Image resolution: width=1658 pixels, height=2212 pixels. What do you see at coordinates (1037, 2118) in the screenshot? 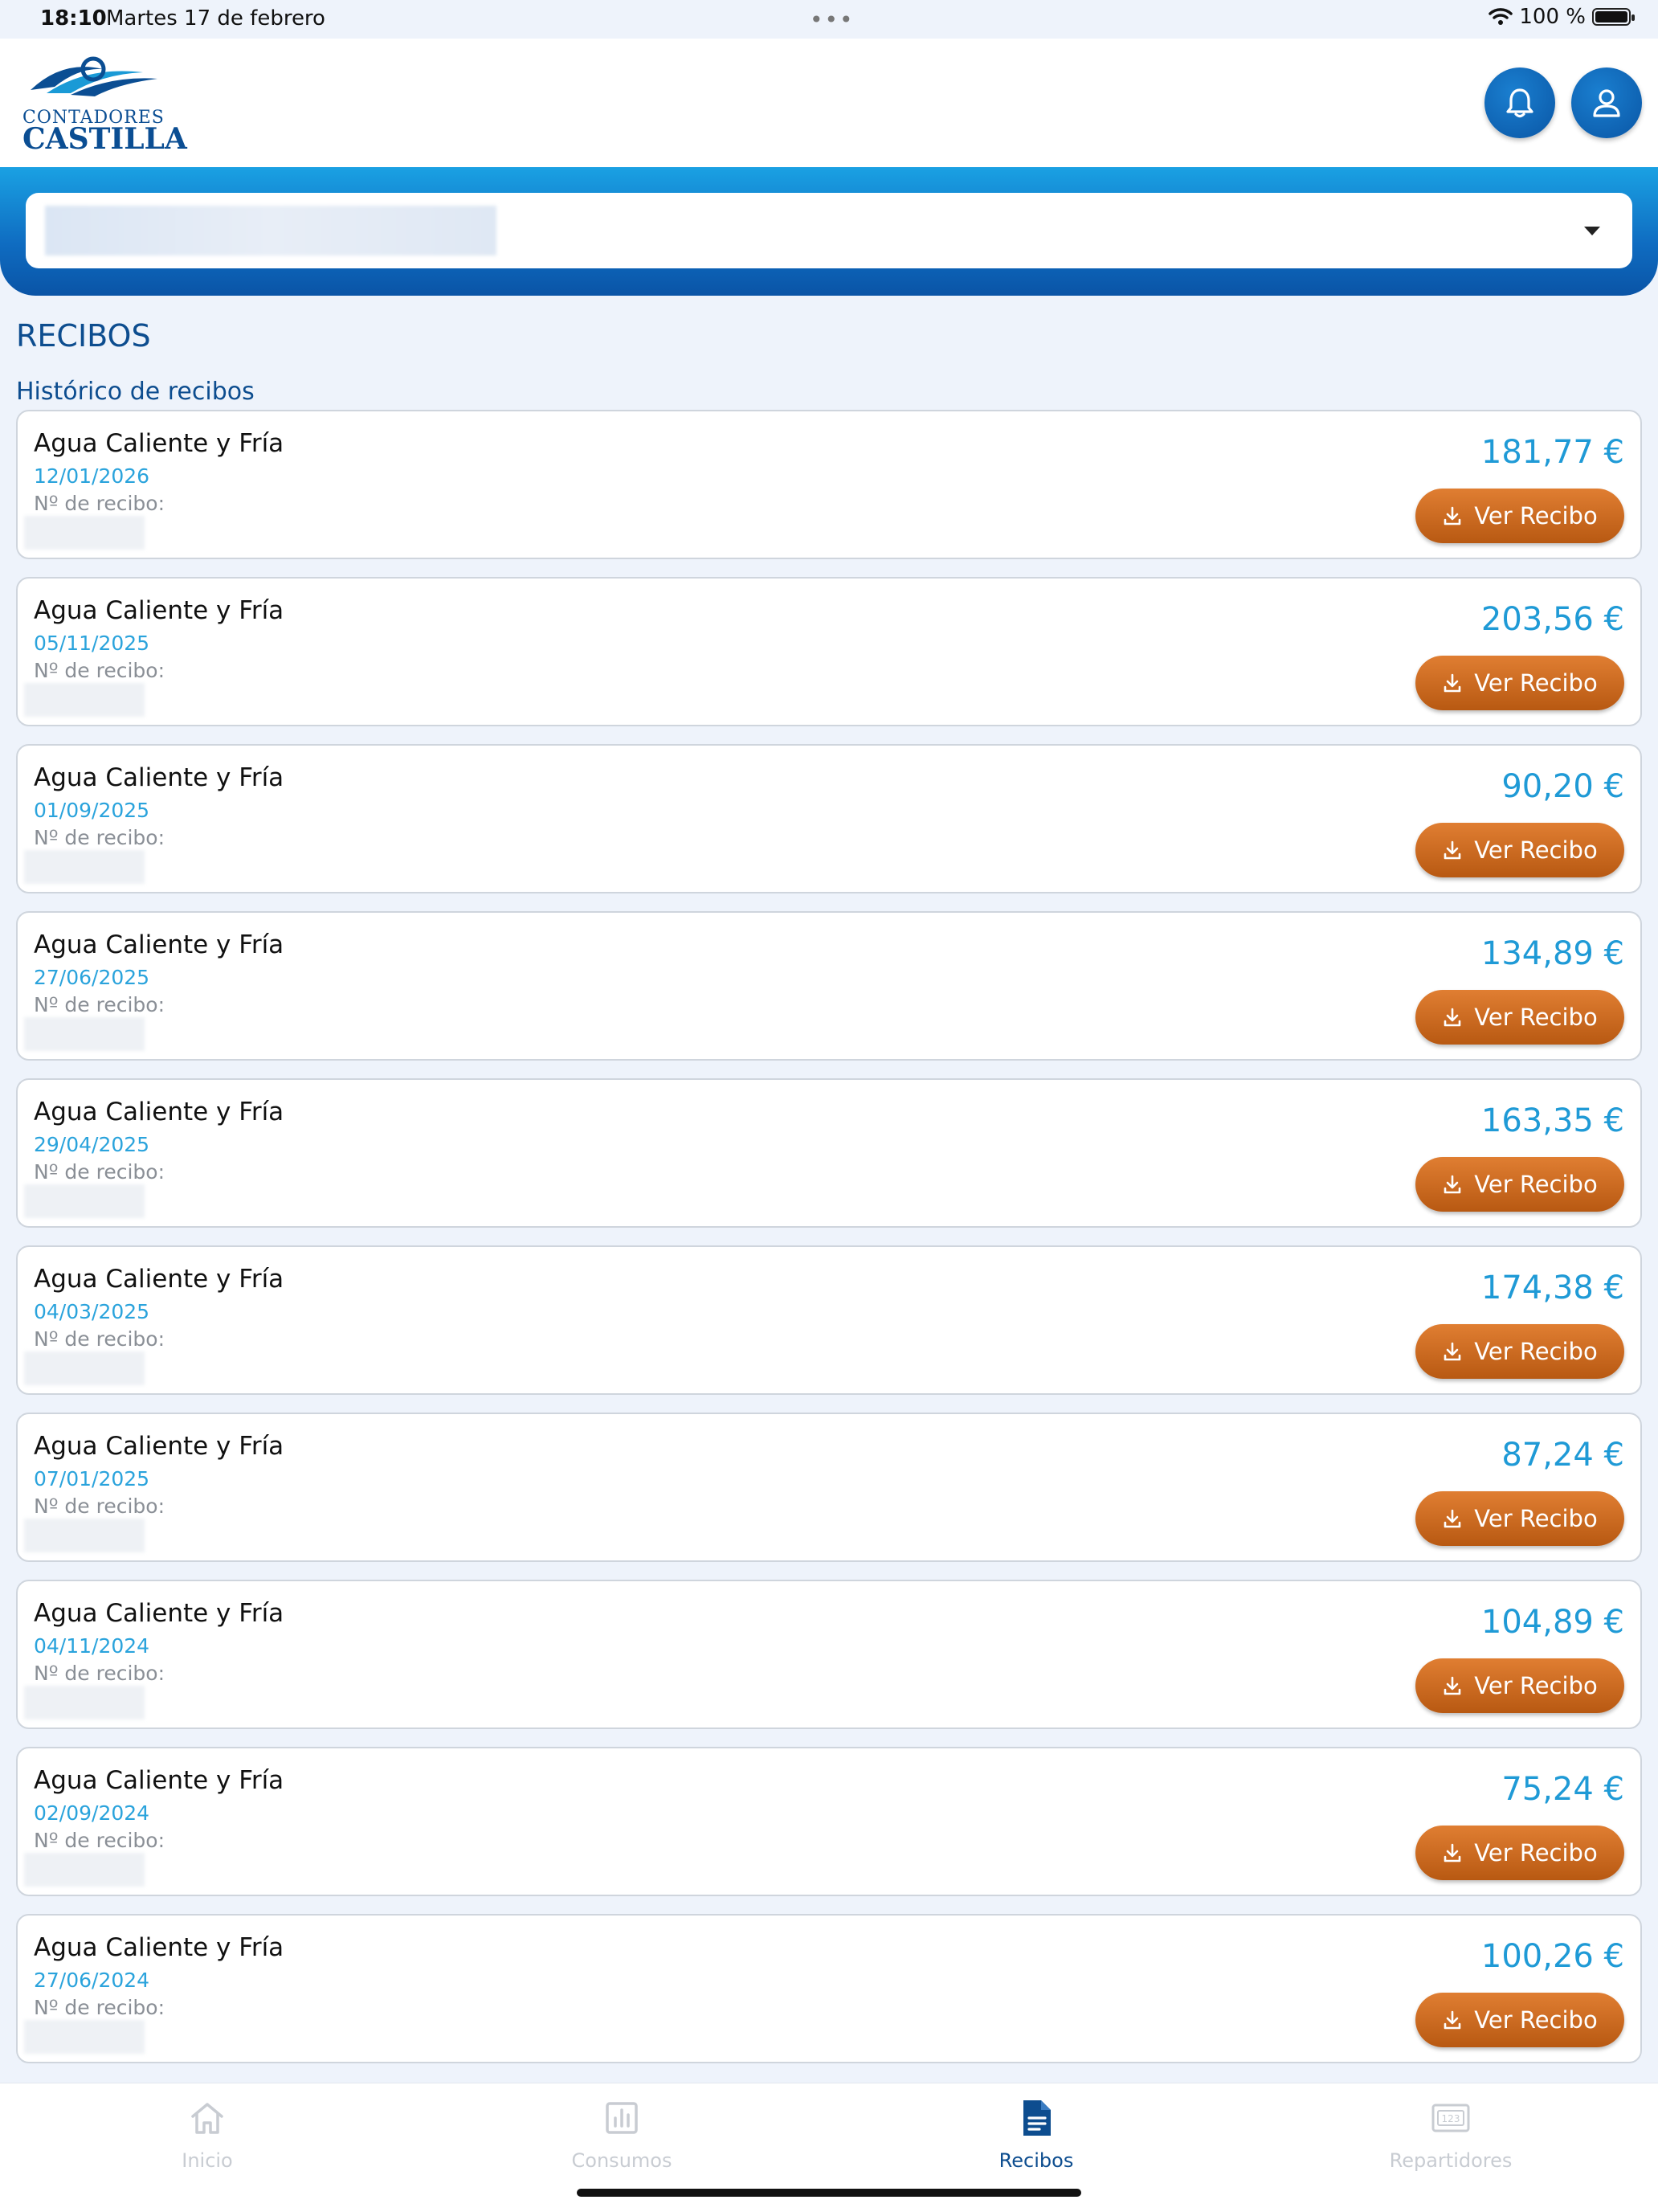
I see `document-icon` at bounding box center [1037, 2118].